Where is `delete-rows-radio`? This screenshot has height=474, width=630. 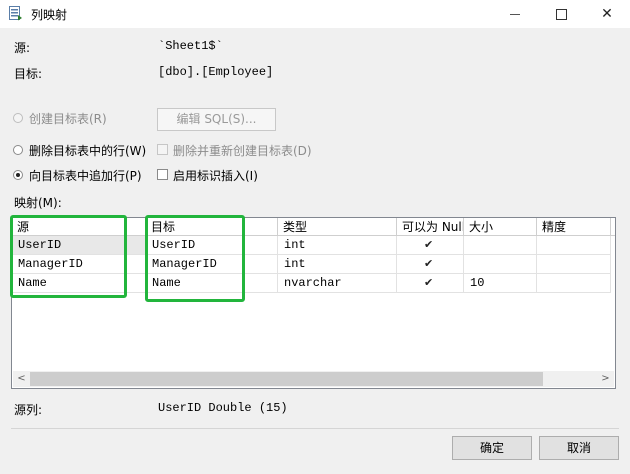 delete-rows-radio is located at coordinates (18, 150).